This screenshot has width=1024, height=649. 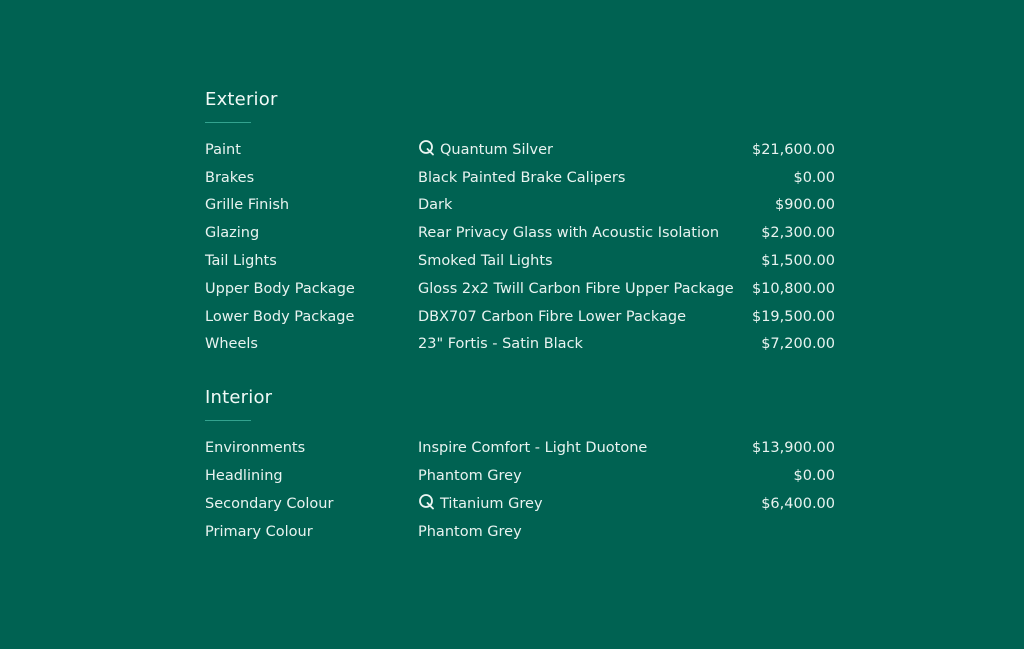 What do you see at coordinates (255, 448) in the screenshot?
I see `spec-label: Environments` at bounding box center [255, 448].